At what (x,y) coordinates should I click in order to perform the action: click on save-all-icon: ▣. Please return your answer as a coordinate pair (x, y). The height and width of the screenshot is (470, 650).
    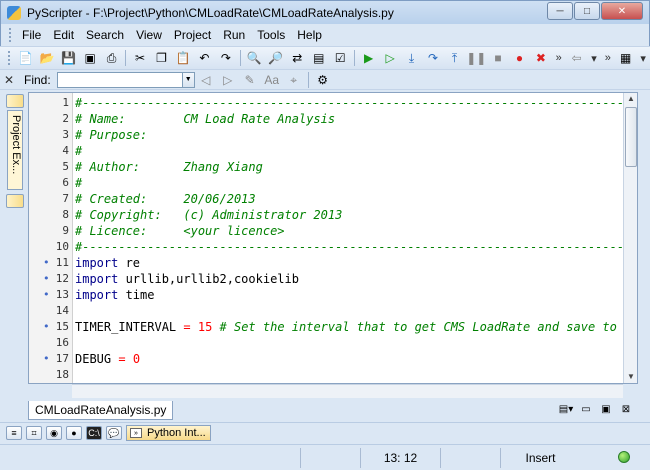
    Looking at the image, I should click on (89, 58).